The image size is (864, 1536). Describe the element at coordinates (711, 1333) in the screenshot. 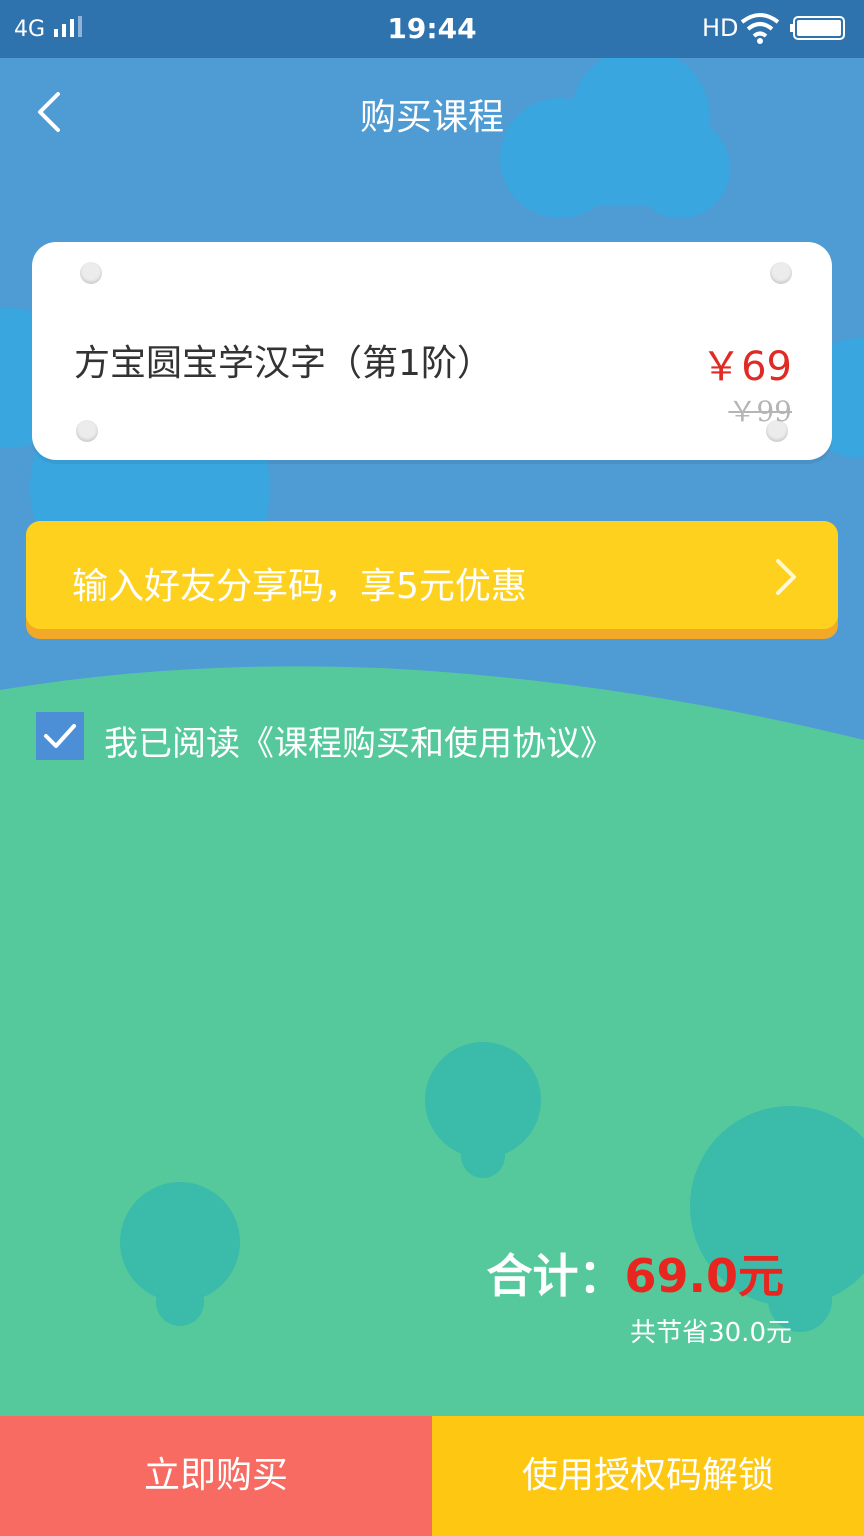

I see `savings-text: 共节省30.0元` at that location.